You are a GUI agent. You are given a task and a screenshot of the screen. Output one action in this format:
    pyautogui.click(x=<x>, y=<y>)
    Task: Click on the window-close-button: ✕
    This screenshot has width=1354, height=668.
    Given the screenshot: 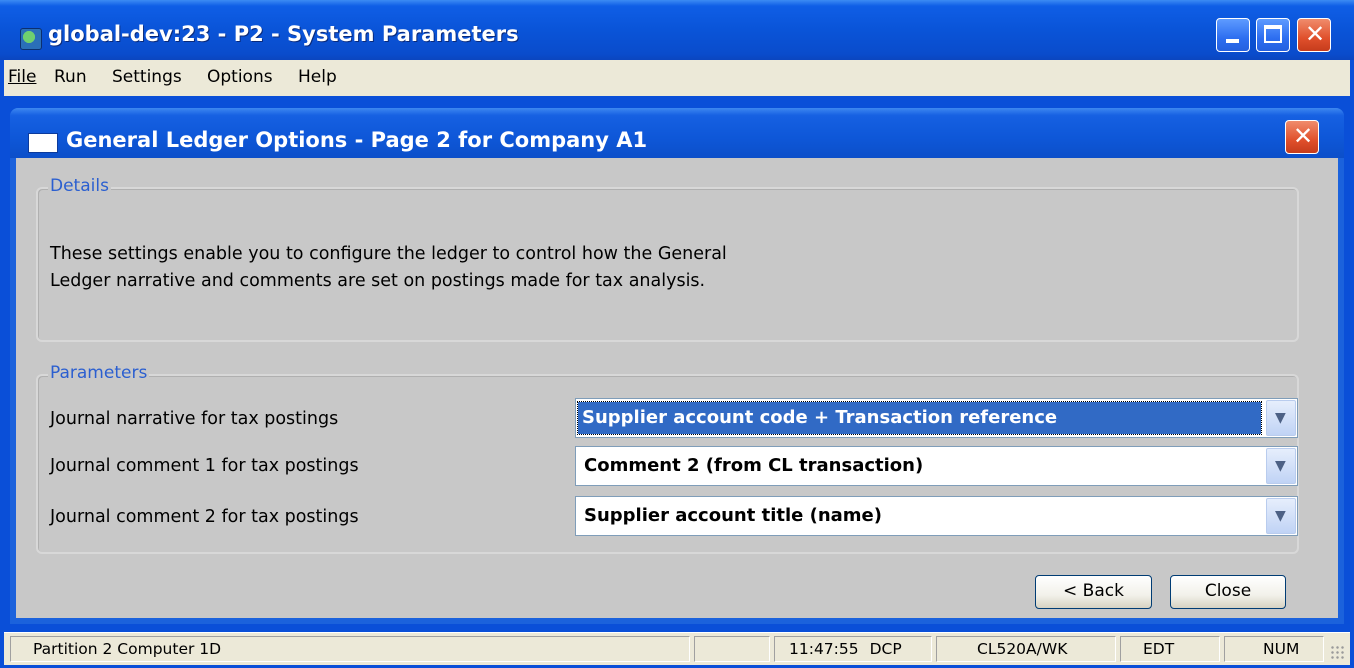 What is the action you would take?
    pyautogui.click(x=1314, y=35)
    